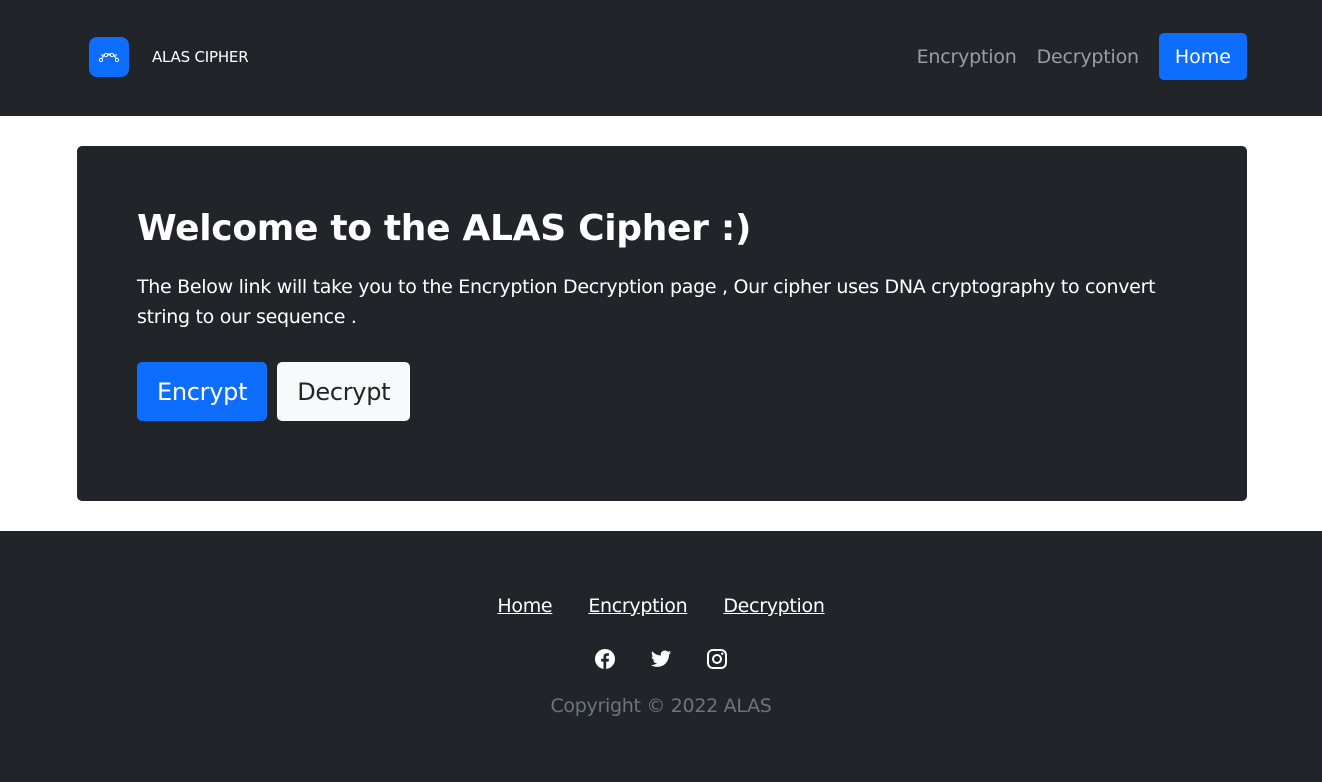 This screenshot has width=1322, height=782. What do you see at coordinates (1202, 56) in the screenshot?
I see `home-button: Home` at bounding box center [1202, 56].